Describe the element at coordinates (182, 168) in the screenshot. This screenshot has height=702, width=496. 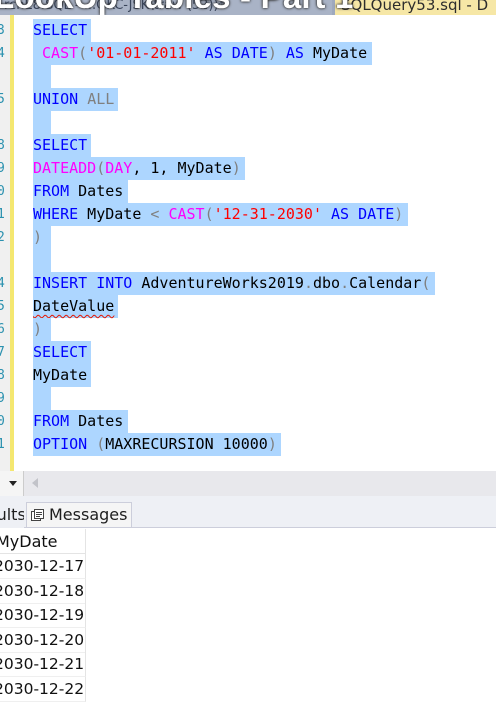
I see `code-token: , 1, MyDate` at that location.